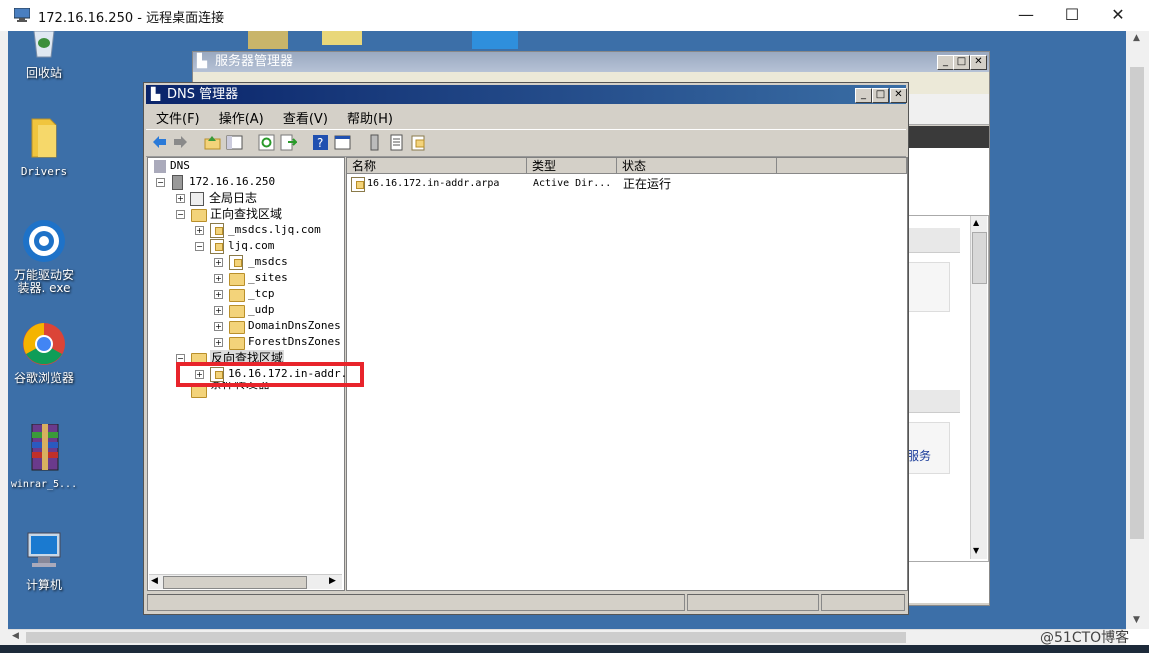  Describe the element at coordinates (266, 142) in the screenshot. I see `refresh-icon` at that location.